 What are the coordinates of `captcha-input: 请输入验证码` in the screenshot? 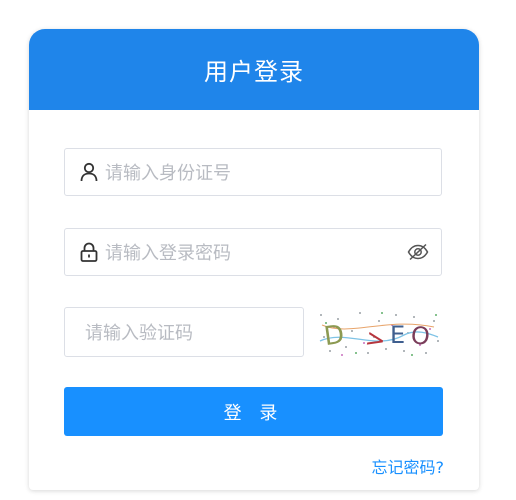 It's located at (184, 332).